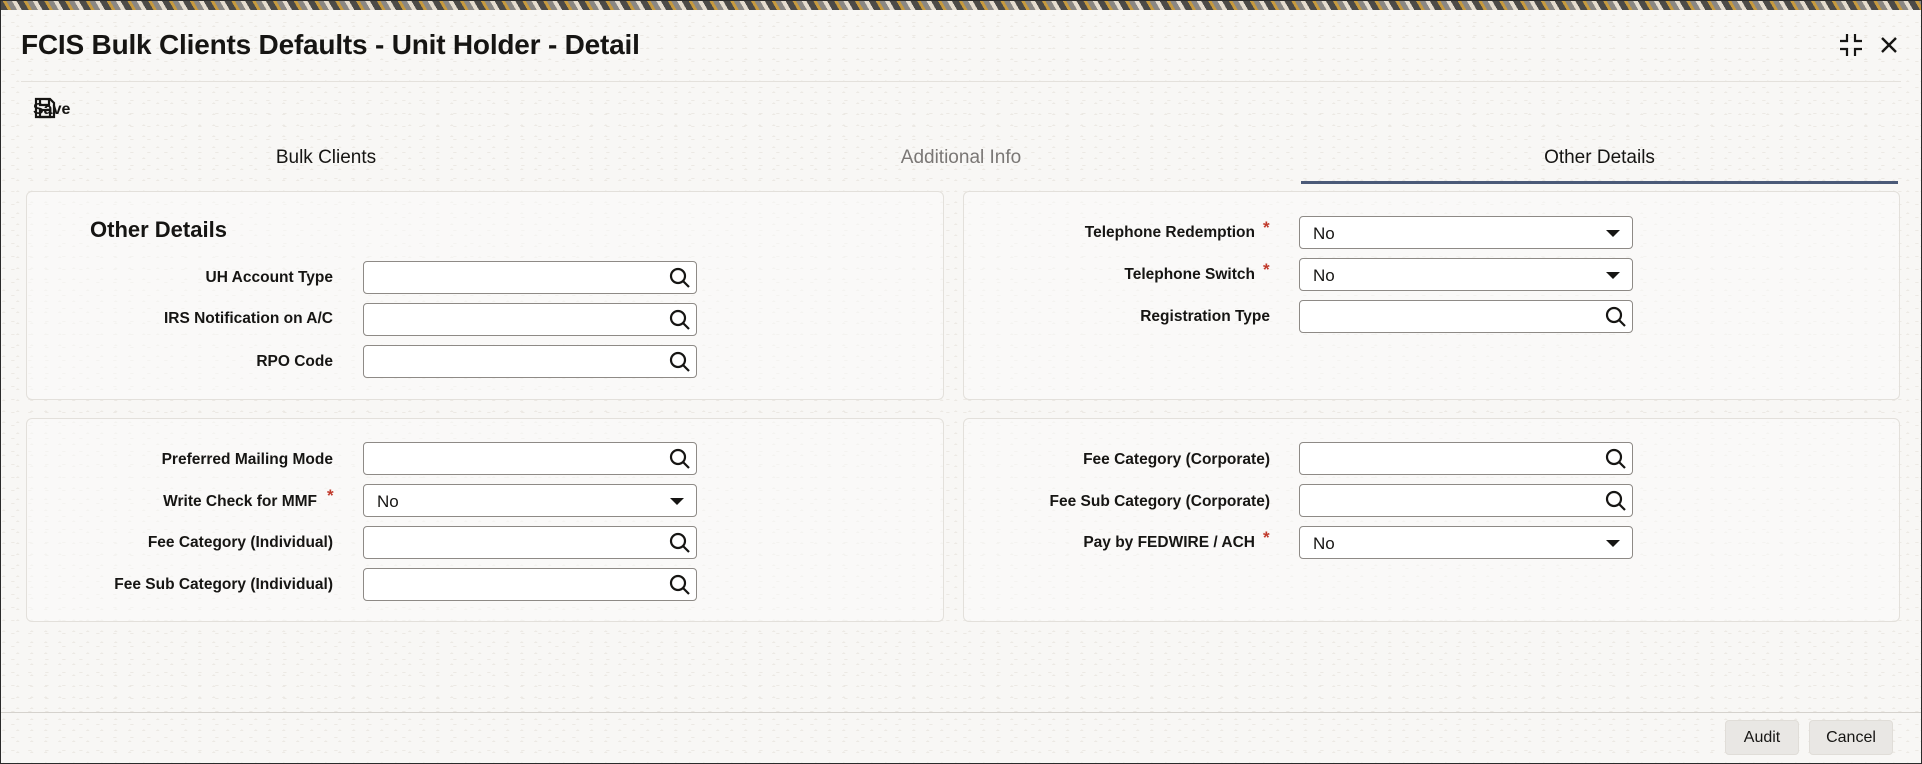  Describe the element at coordinates (223, 584) in the screenshot. I see `fee-sub-category-individual-label: Fee Sub Category (Individual)` at that location.